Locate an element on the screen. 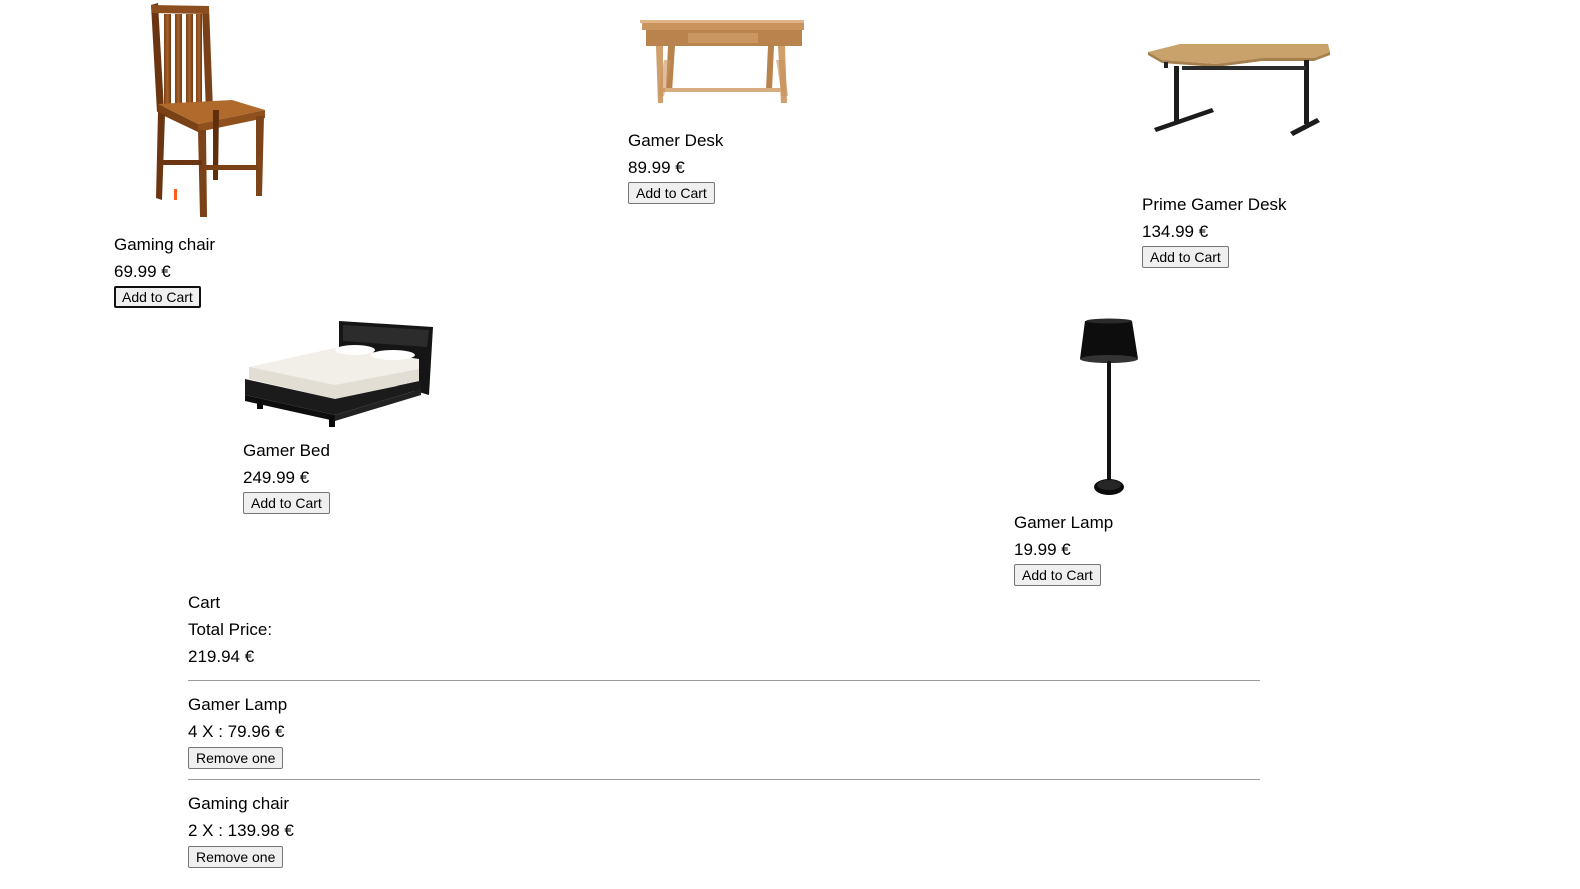 The image size is (1580, 889). total-price-value: 219.94 € is located at coordinates (221, 656).